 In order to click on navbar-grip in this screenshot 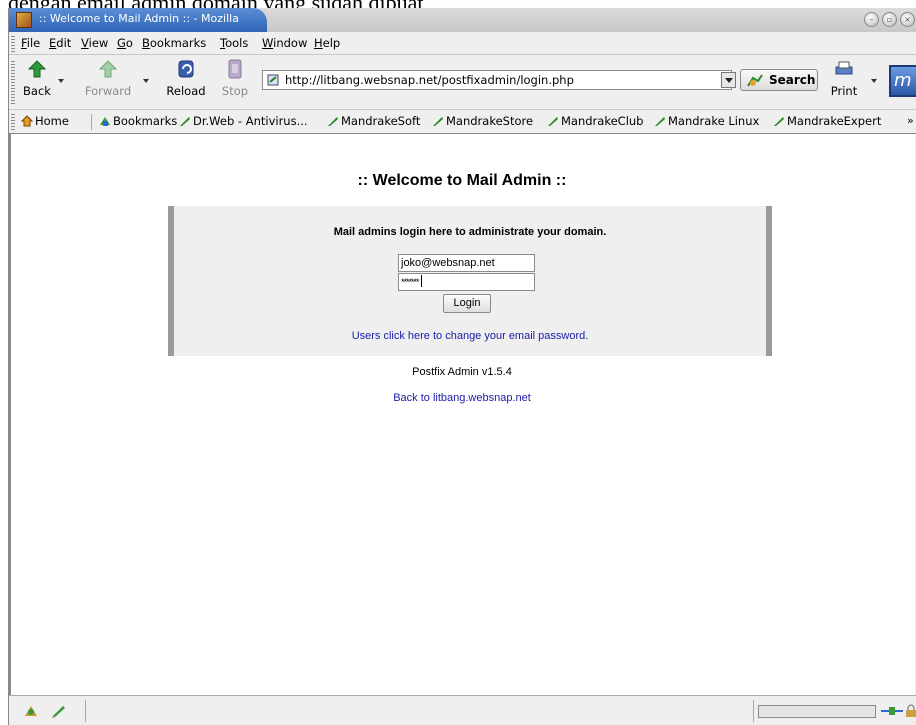, I will do `click(13, 82)`.